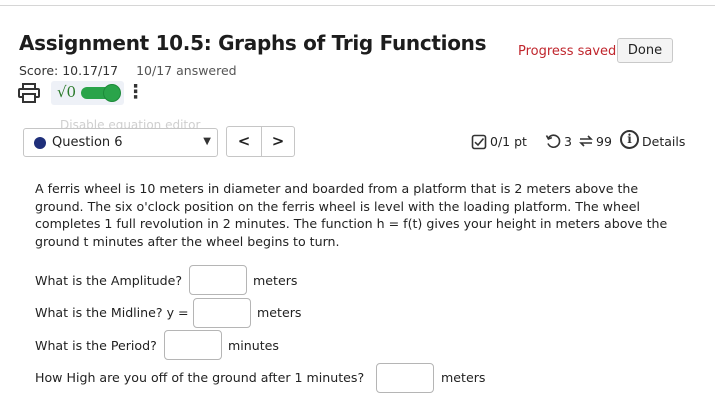 This screenshot has width=715, height=400. What do you see at coordinates (112, 93) in the screenshot?
I see `toggle-knob` at bounding box center [112, 93].